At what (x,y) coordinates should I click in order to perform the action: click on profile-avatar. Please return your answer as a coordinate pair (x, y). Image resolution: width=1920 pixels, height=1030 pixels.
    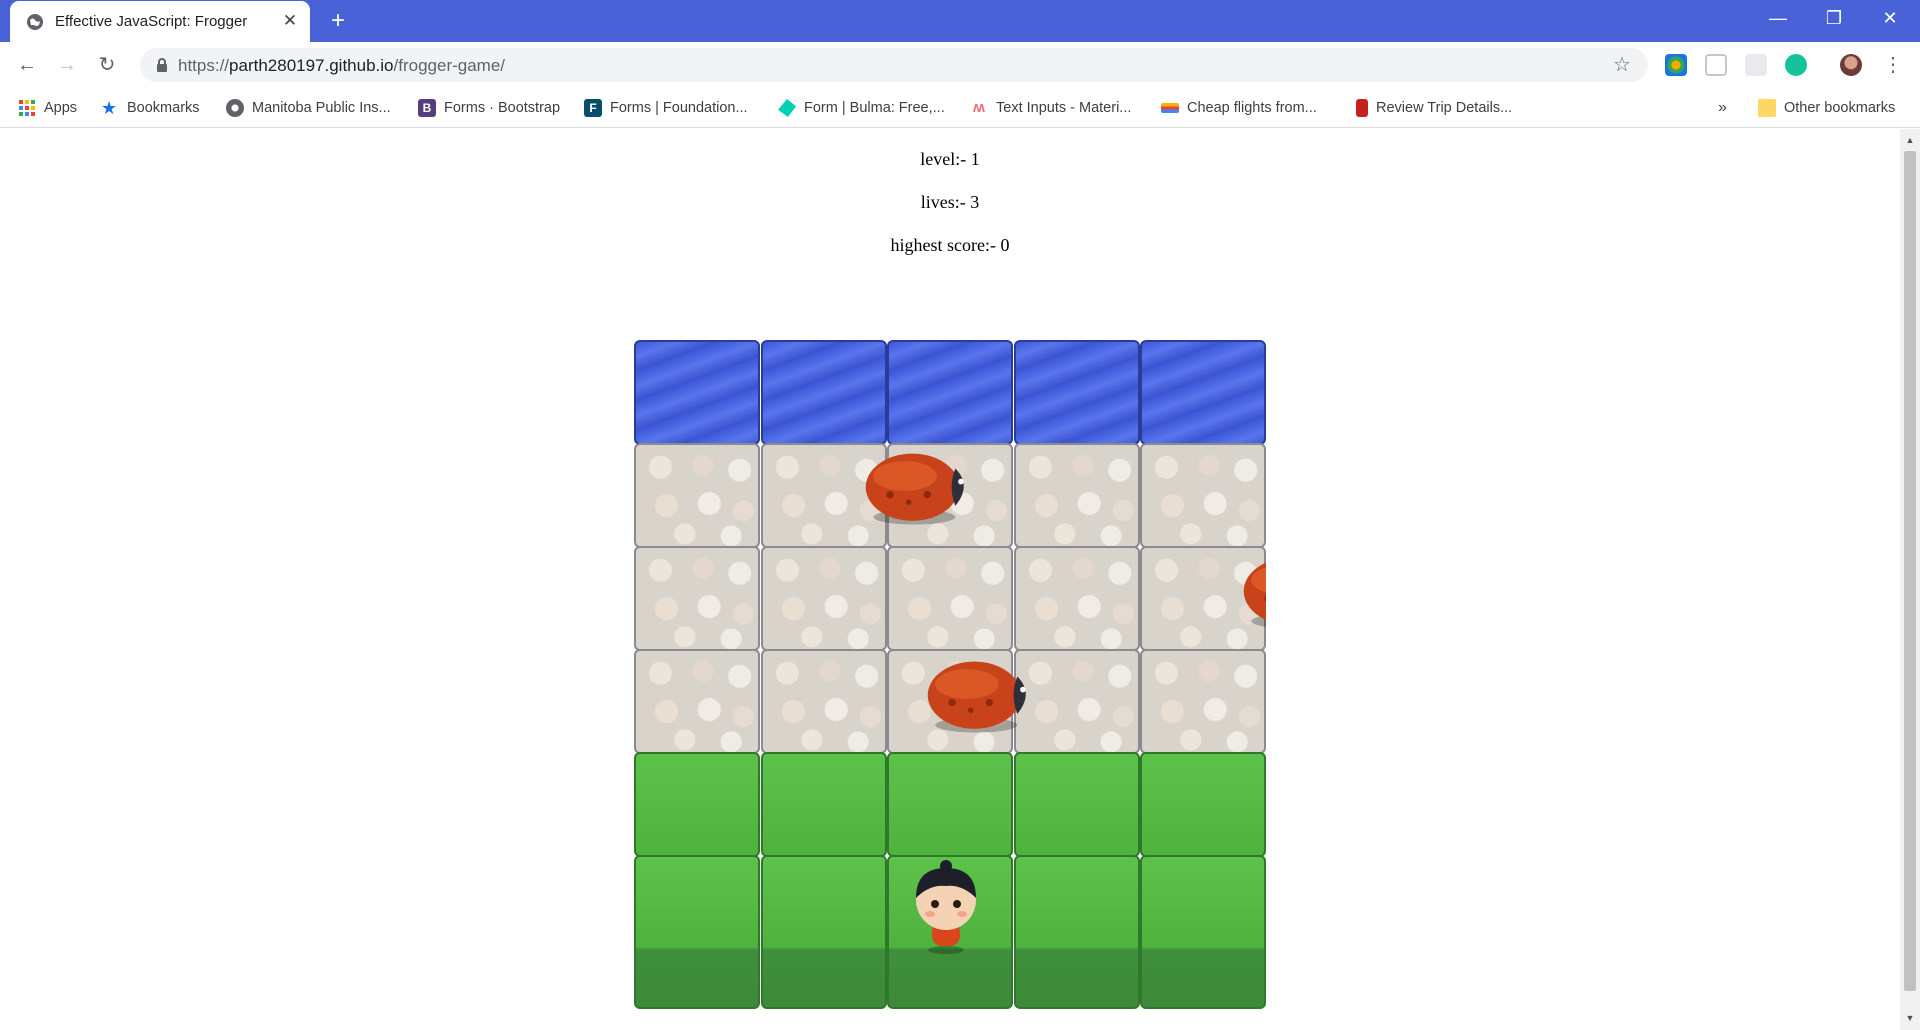
    Looking at the image, I should click on (1851, 65).